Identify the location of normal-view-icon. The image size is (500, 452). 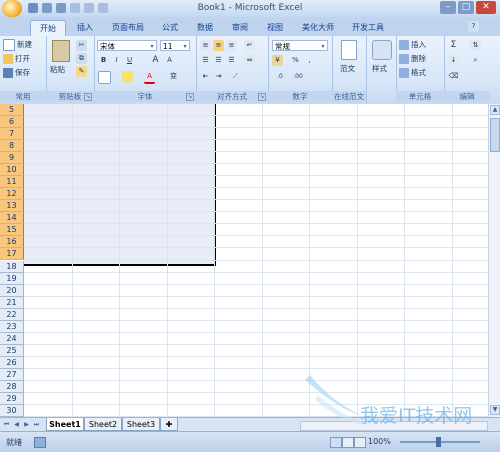
(336, 442).